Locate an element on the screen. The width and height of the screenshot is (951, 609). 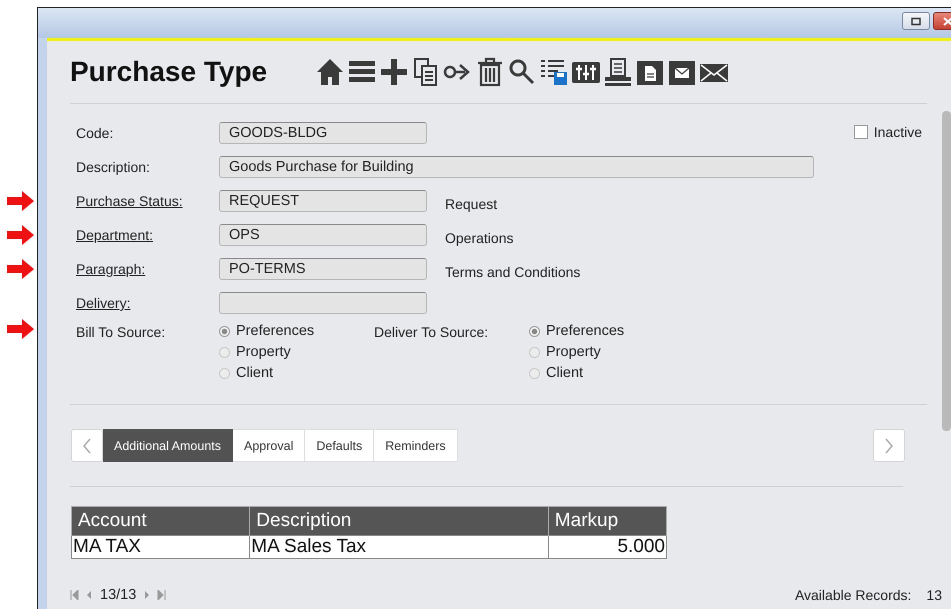
text-field: REQUEST is located at coordinates (323, 201).